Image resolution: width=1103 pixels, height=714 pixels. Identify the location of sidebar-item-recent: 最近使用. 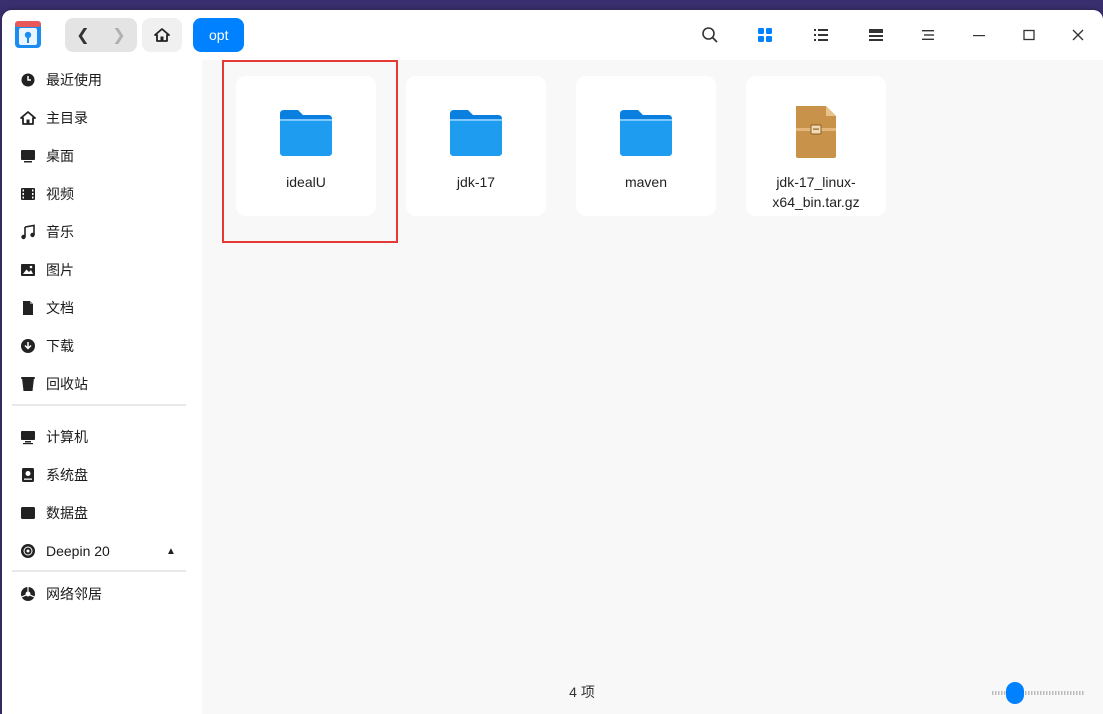
(102, 80).